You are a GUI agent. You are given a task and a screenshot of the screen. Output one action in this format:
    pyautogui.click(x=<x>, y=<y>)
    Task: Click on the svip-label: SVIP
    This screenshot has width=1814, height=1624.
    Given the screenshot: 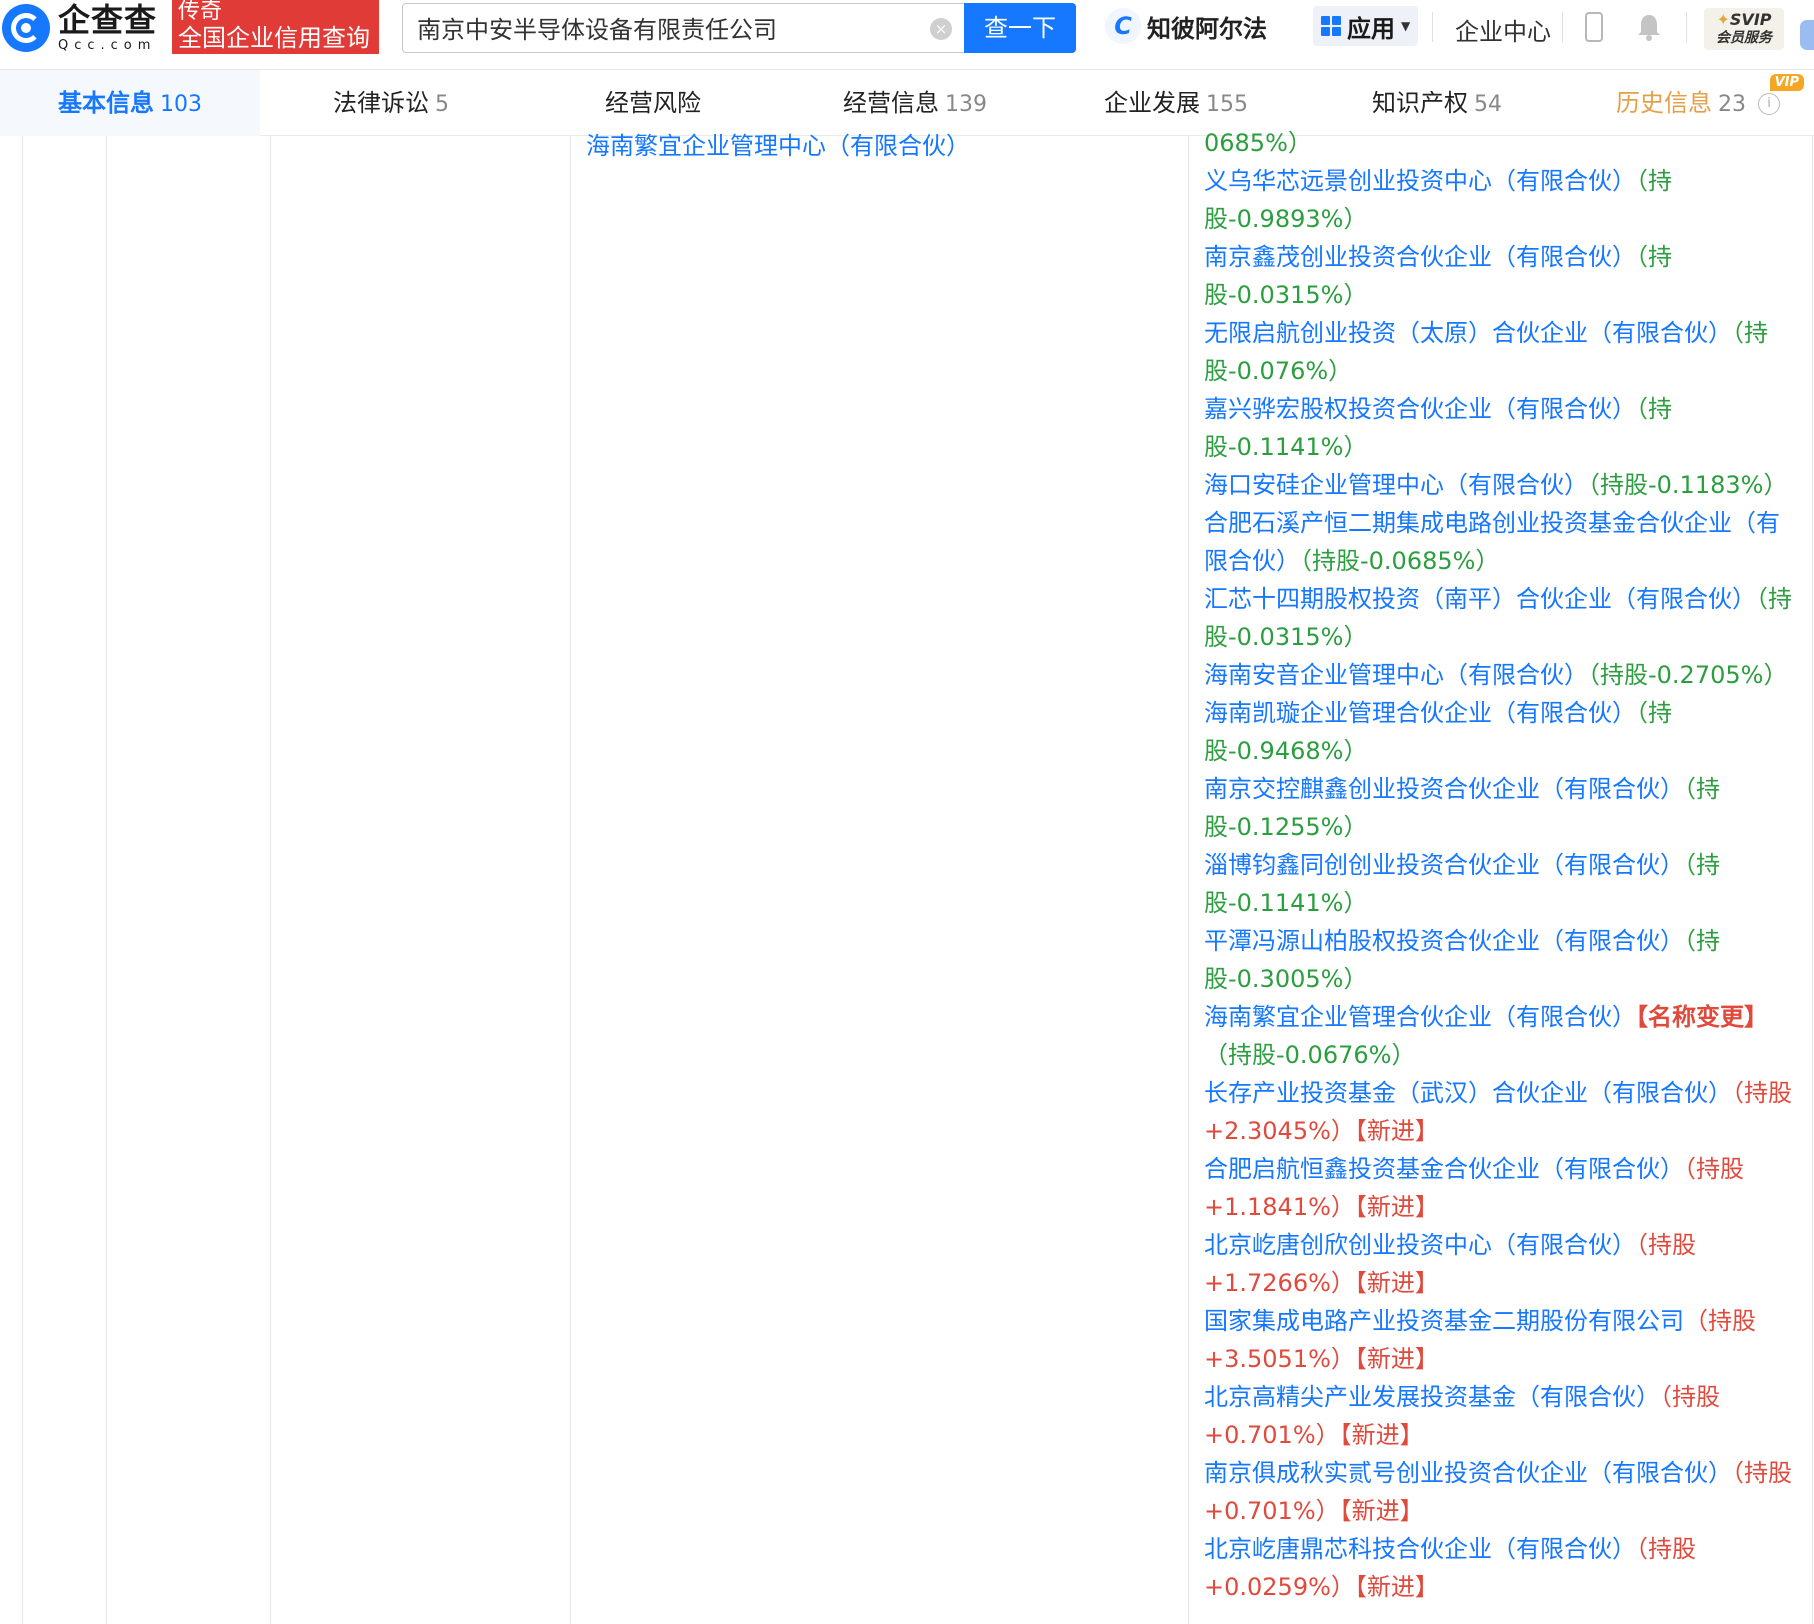 What is the action you would take?
    pyautogui.click(x=1750, y=19)
    